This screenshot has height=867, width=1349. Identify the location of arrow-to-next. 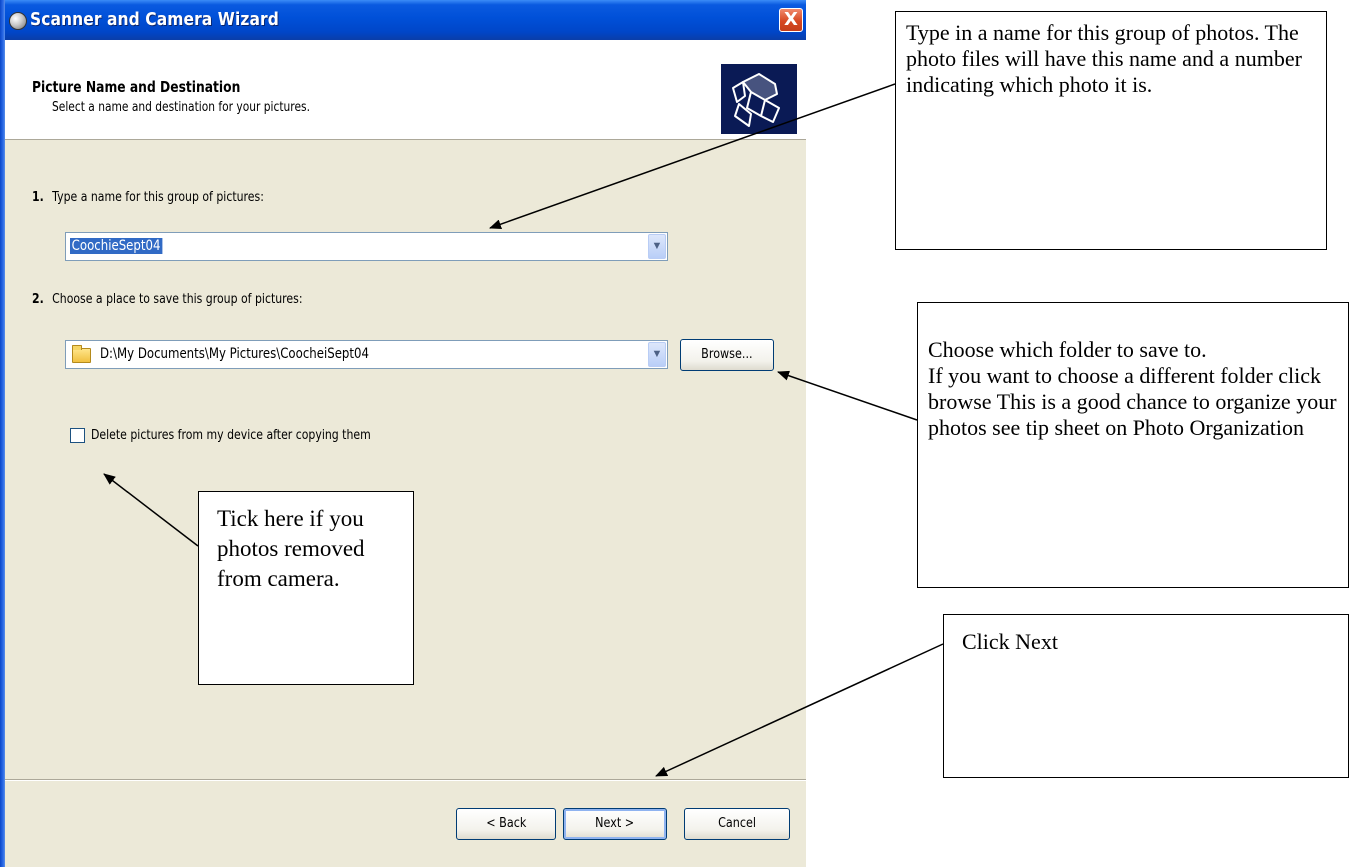
(799, 710).